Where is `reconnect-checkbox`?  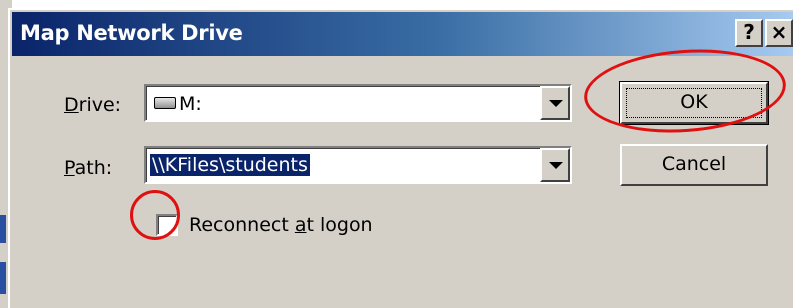 reconnect-checkbox is located at coordinates (167, 225).